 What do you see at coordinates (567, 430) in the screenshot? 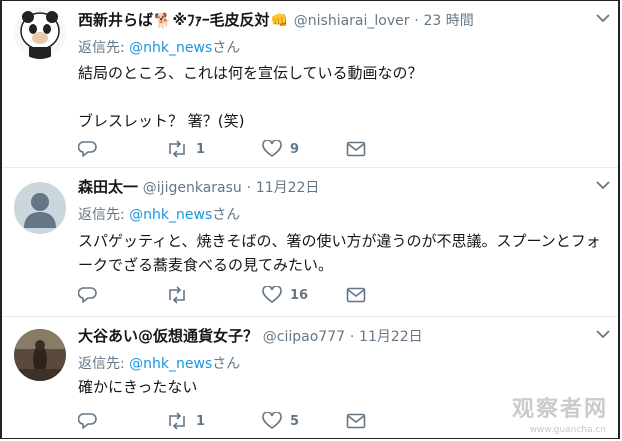
I see `watermark-url: www.guancha.cn` at bounding box center [567, 430].